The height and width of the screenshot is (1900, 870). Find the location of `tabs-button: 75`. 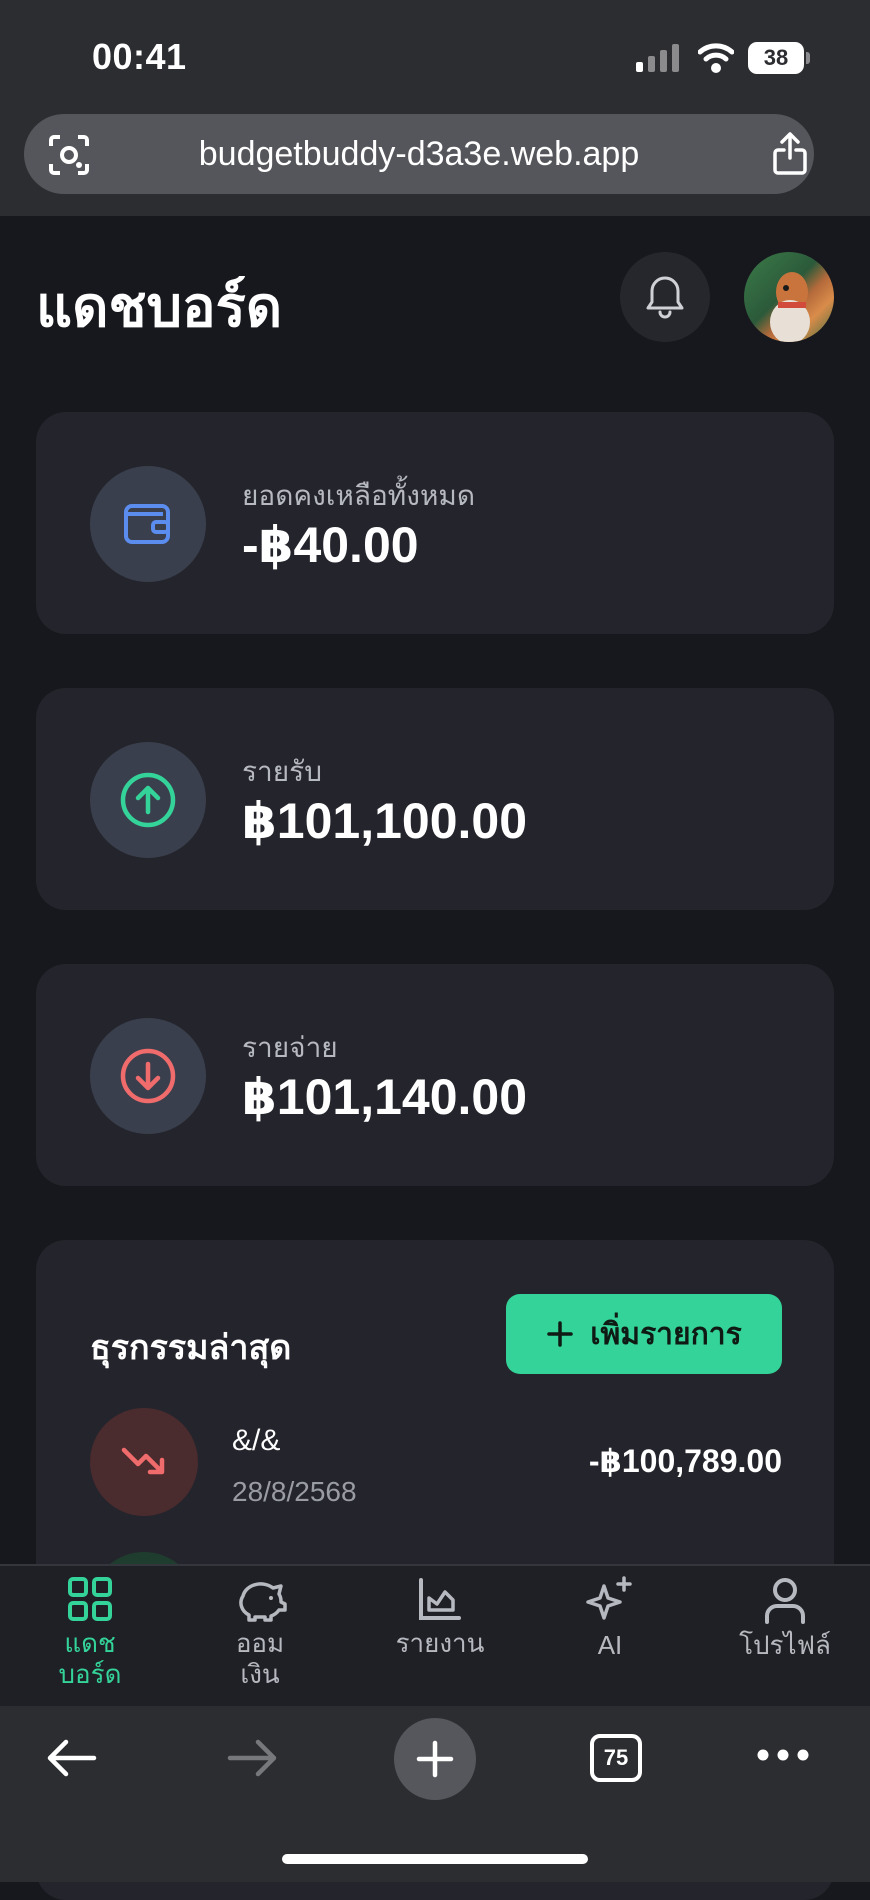

tabs-button: 75 is located at coordinates (616, 1758).